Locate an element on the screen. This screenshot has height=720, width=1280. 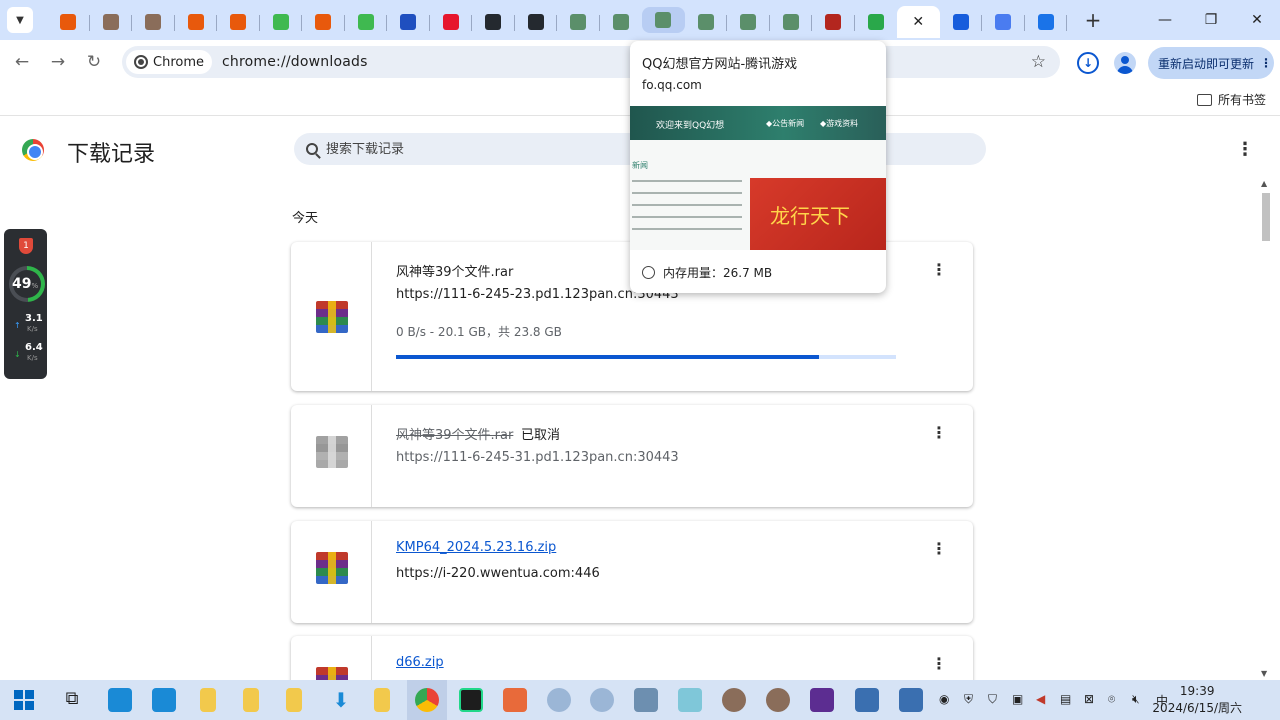
reload-button: ↻ is located at coordinates (94, 62).